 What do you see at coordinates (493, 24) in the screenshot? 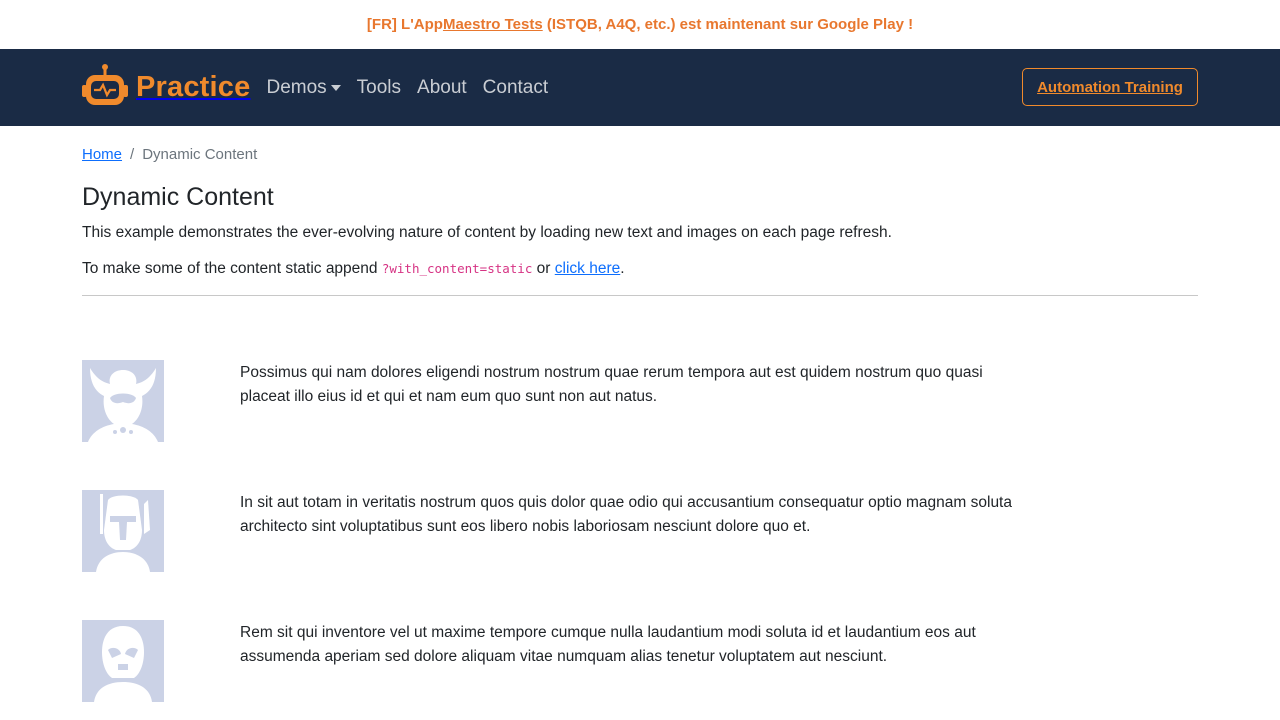
I see `maestro-tests-link: Maestro Tests` at bounding box center [493, 24].